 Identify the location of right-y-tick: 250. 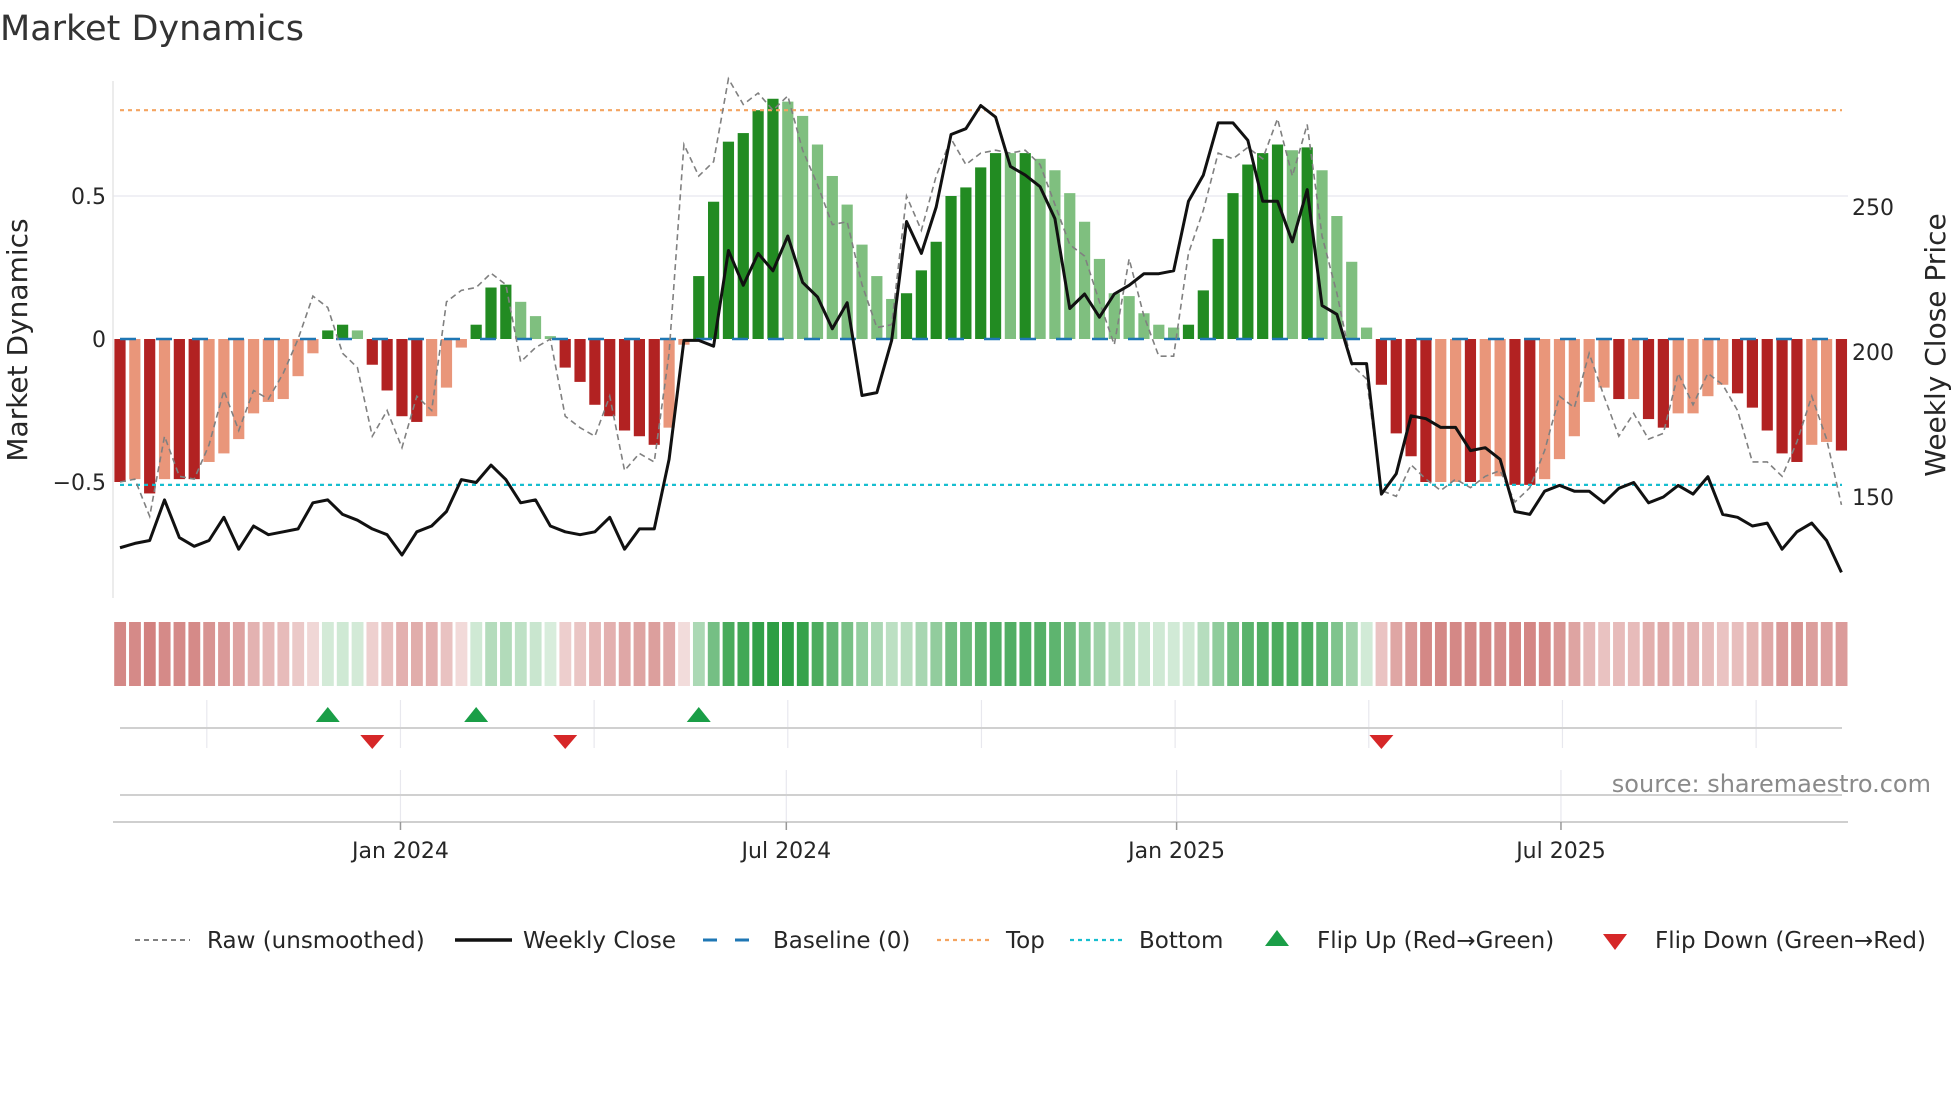
(1873, 208).